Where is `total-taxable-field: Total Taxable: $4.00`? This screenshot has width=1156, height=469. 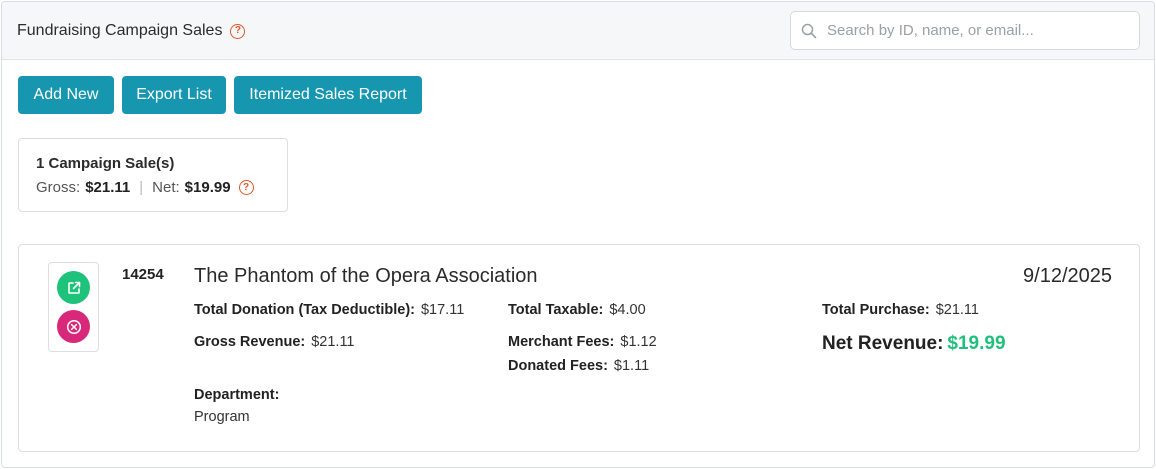
total-taxable-field: Total Taxable: $4.00 is located at coordinates (577, 310).